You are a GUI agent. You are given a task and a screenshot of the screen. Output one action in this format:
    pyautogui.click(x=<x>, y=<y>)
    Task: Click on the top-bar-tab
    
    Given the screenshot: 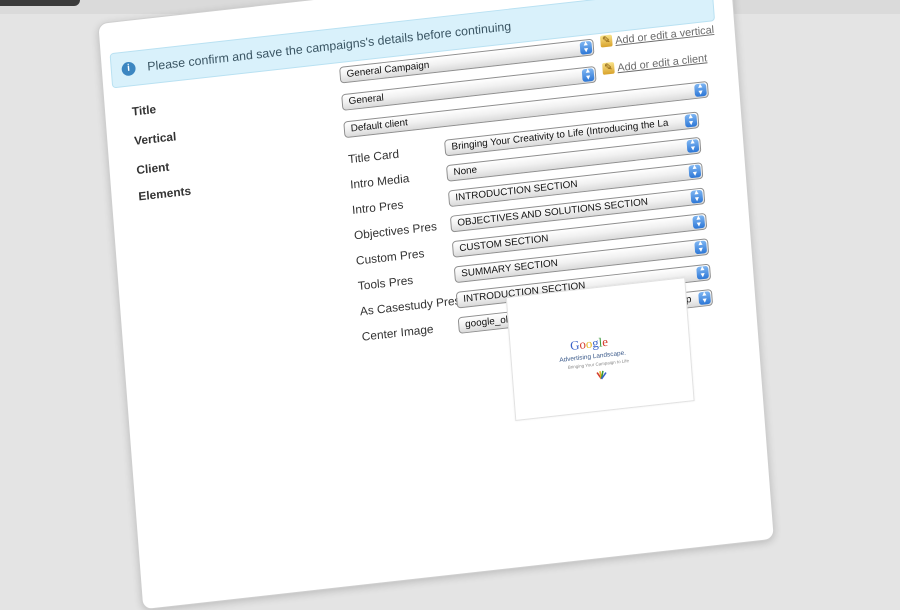 What is the action you would take?
    pyautogui.click(x=40, y=3)
    